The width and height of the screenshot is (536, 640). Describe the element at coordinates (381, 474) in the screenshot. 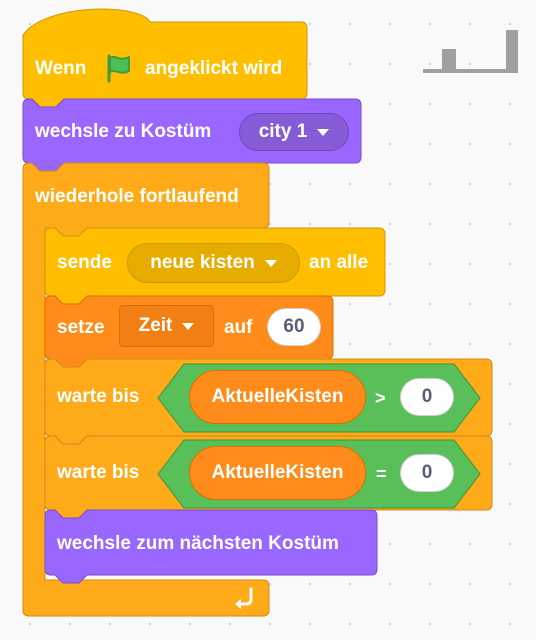

I see `equals-symbol: =` at that location.